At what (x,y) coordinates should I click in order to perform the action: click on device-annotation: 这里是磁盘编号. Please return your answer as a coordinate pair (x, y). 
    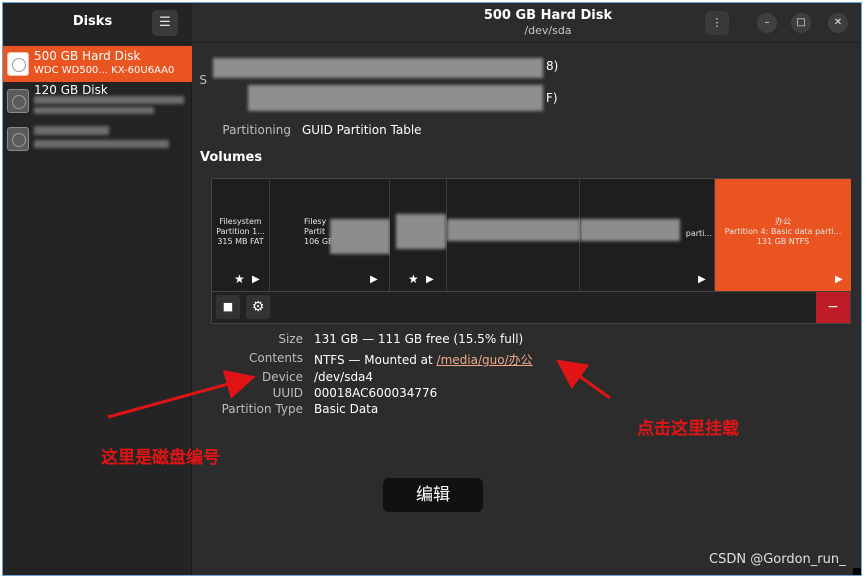
    Looking at the image, I should click on (160, 458).